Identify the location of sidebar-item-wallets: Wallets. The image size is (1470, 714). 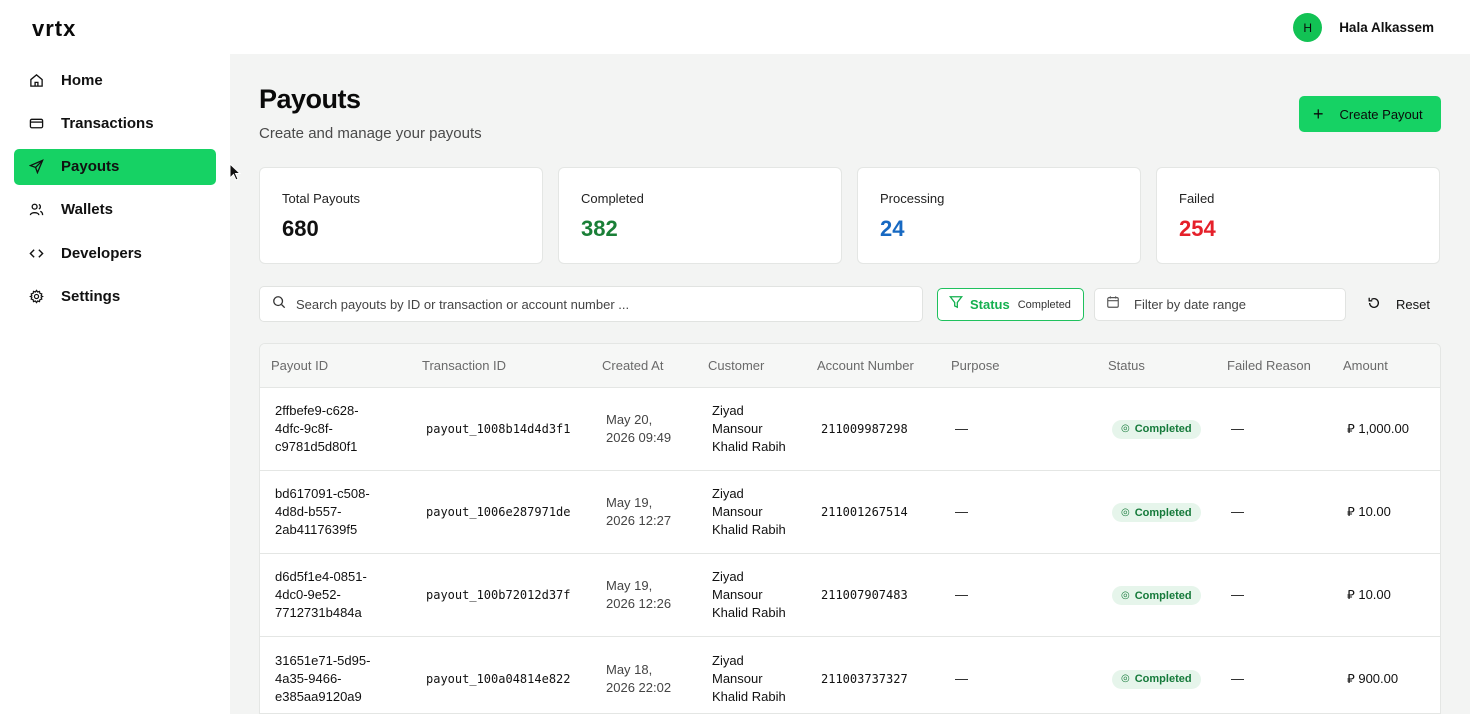
(115, 210).